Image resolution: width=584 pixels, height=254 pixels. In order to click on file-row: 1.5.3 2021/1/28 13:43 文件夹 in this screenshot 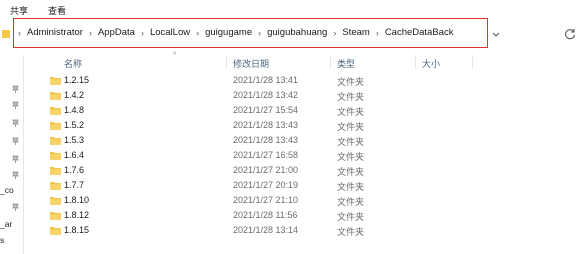, I will do `click(250, 140)`.